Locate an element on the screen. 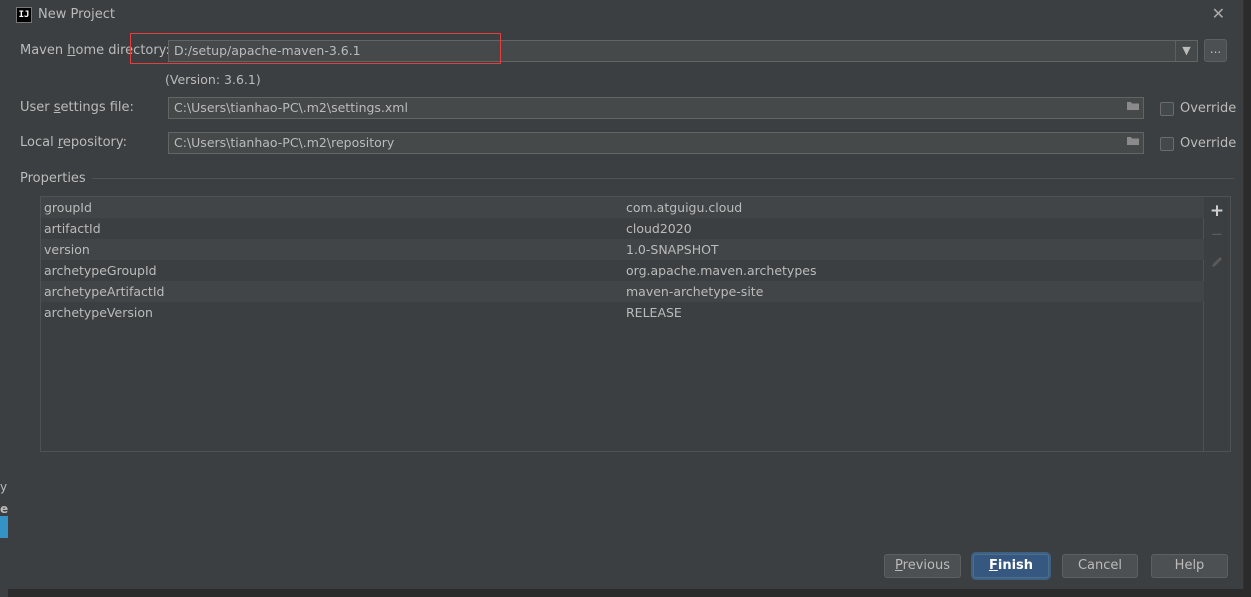 This screenshot has width=1251, height=597. property-value: 1.0-SNAPSHOT is located at coordinates (672, 249).